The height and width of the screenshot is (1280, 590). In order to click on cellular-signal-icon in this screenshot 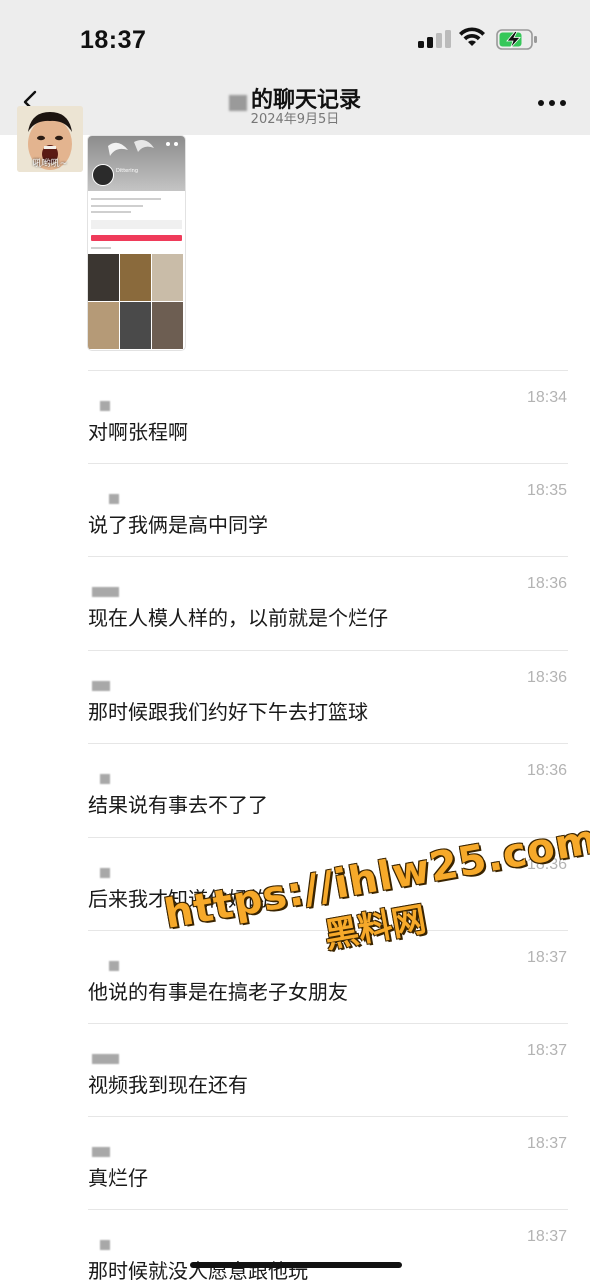, I will do `click(435, 39)`.